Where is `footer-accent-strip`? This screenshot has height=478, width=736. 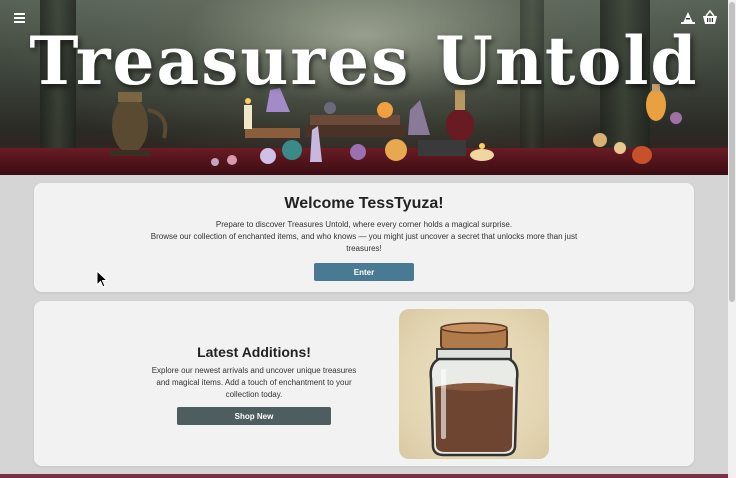
footer-accent-strip is located at coordinates (364, 476).